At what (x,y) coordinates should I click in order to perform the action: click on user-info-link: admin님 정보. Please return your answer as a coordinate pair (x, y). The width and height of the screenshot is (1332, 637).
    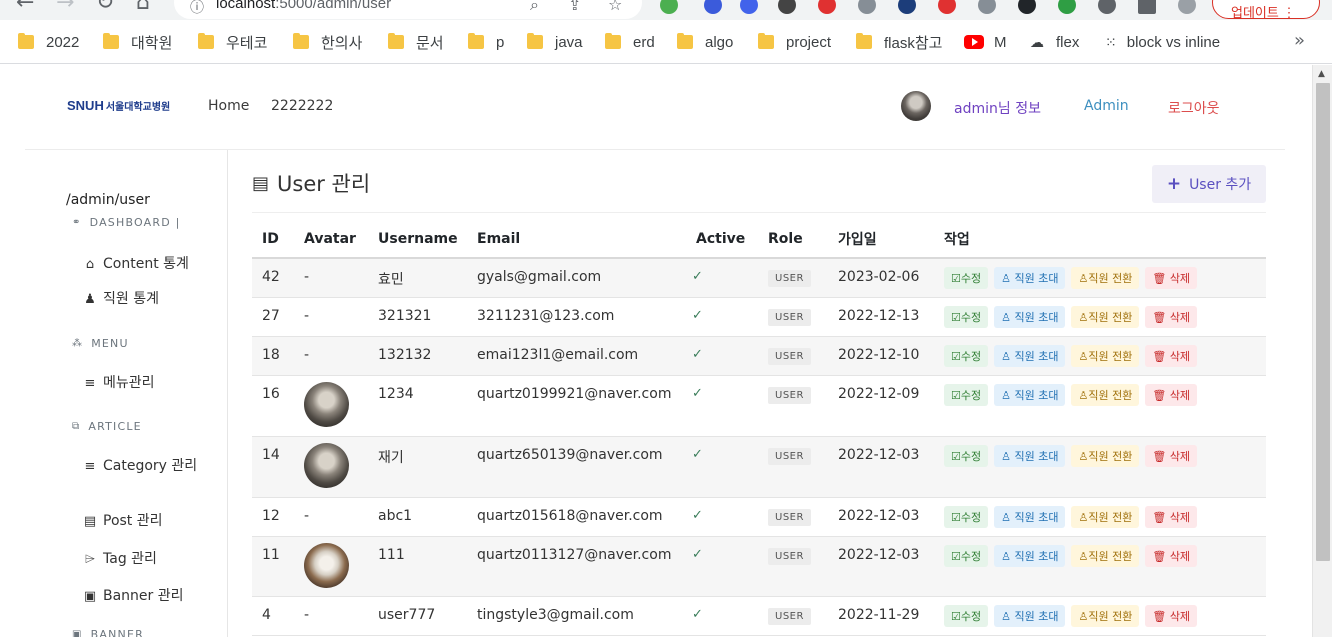
    Looking at the image, I should click on (997, 108).